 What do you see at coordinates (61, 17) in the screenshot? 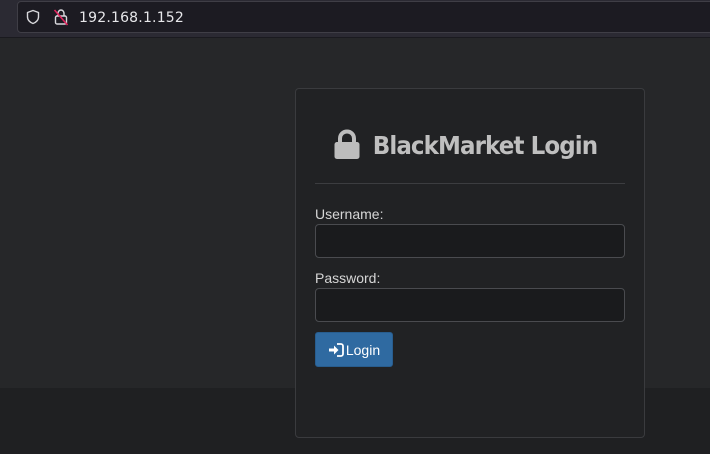
I see `insecure-connection-icon` at bounding box center [61, 17].